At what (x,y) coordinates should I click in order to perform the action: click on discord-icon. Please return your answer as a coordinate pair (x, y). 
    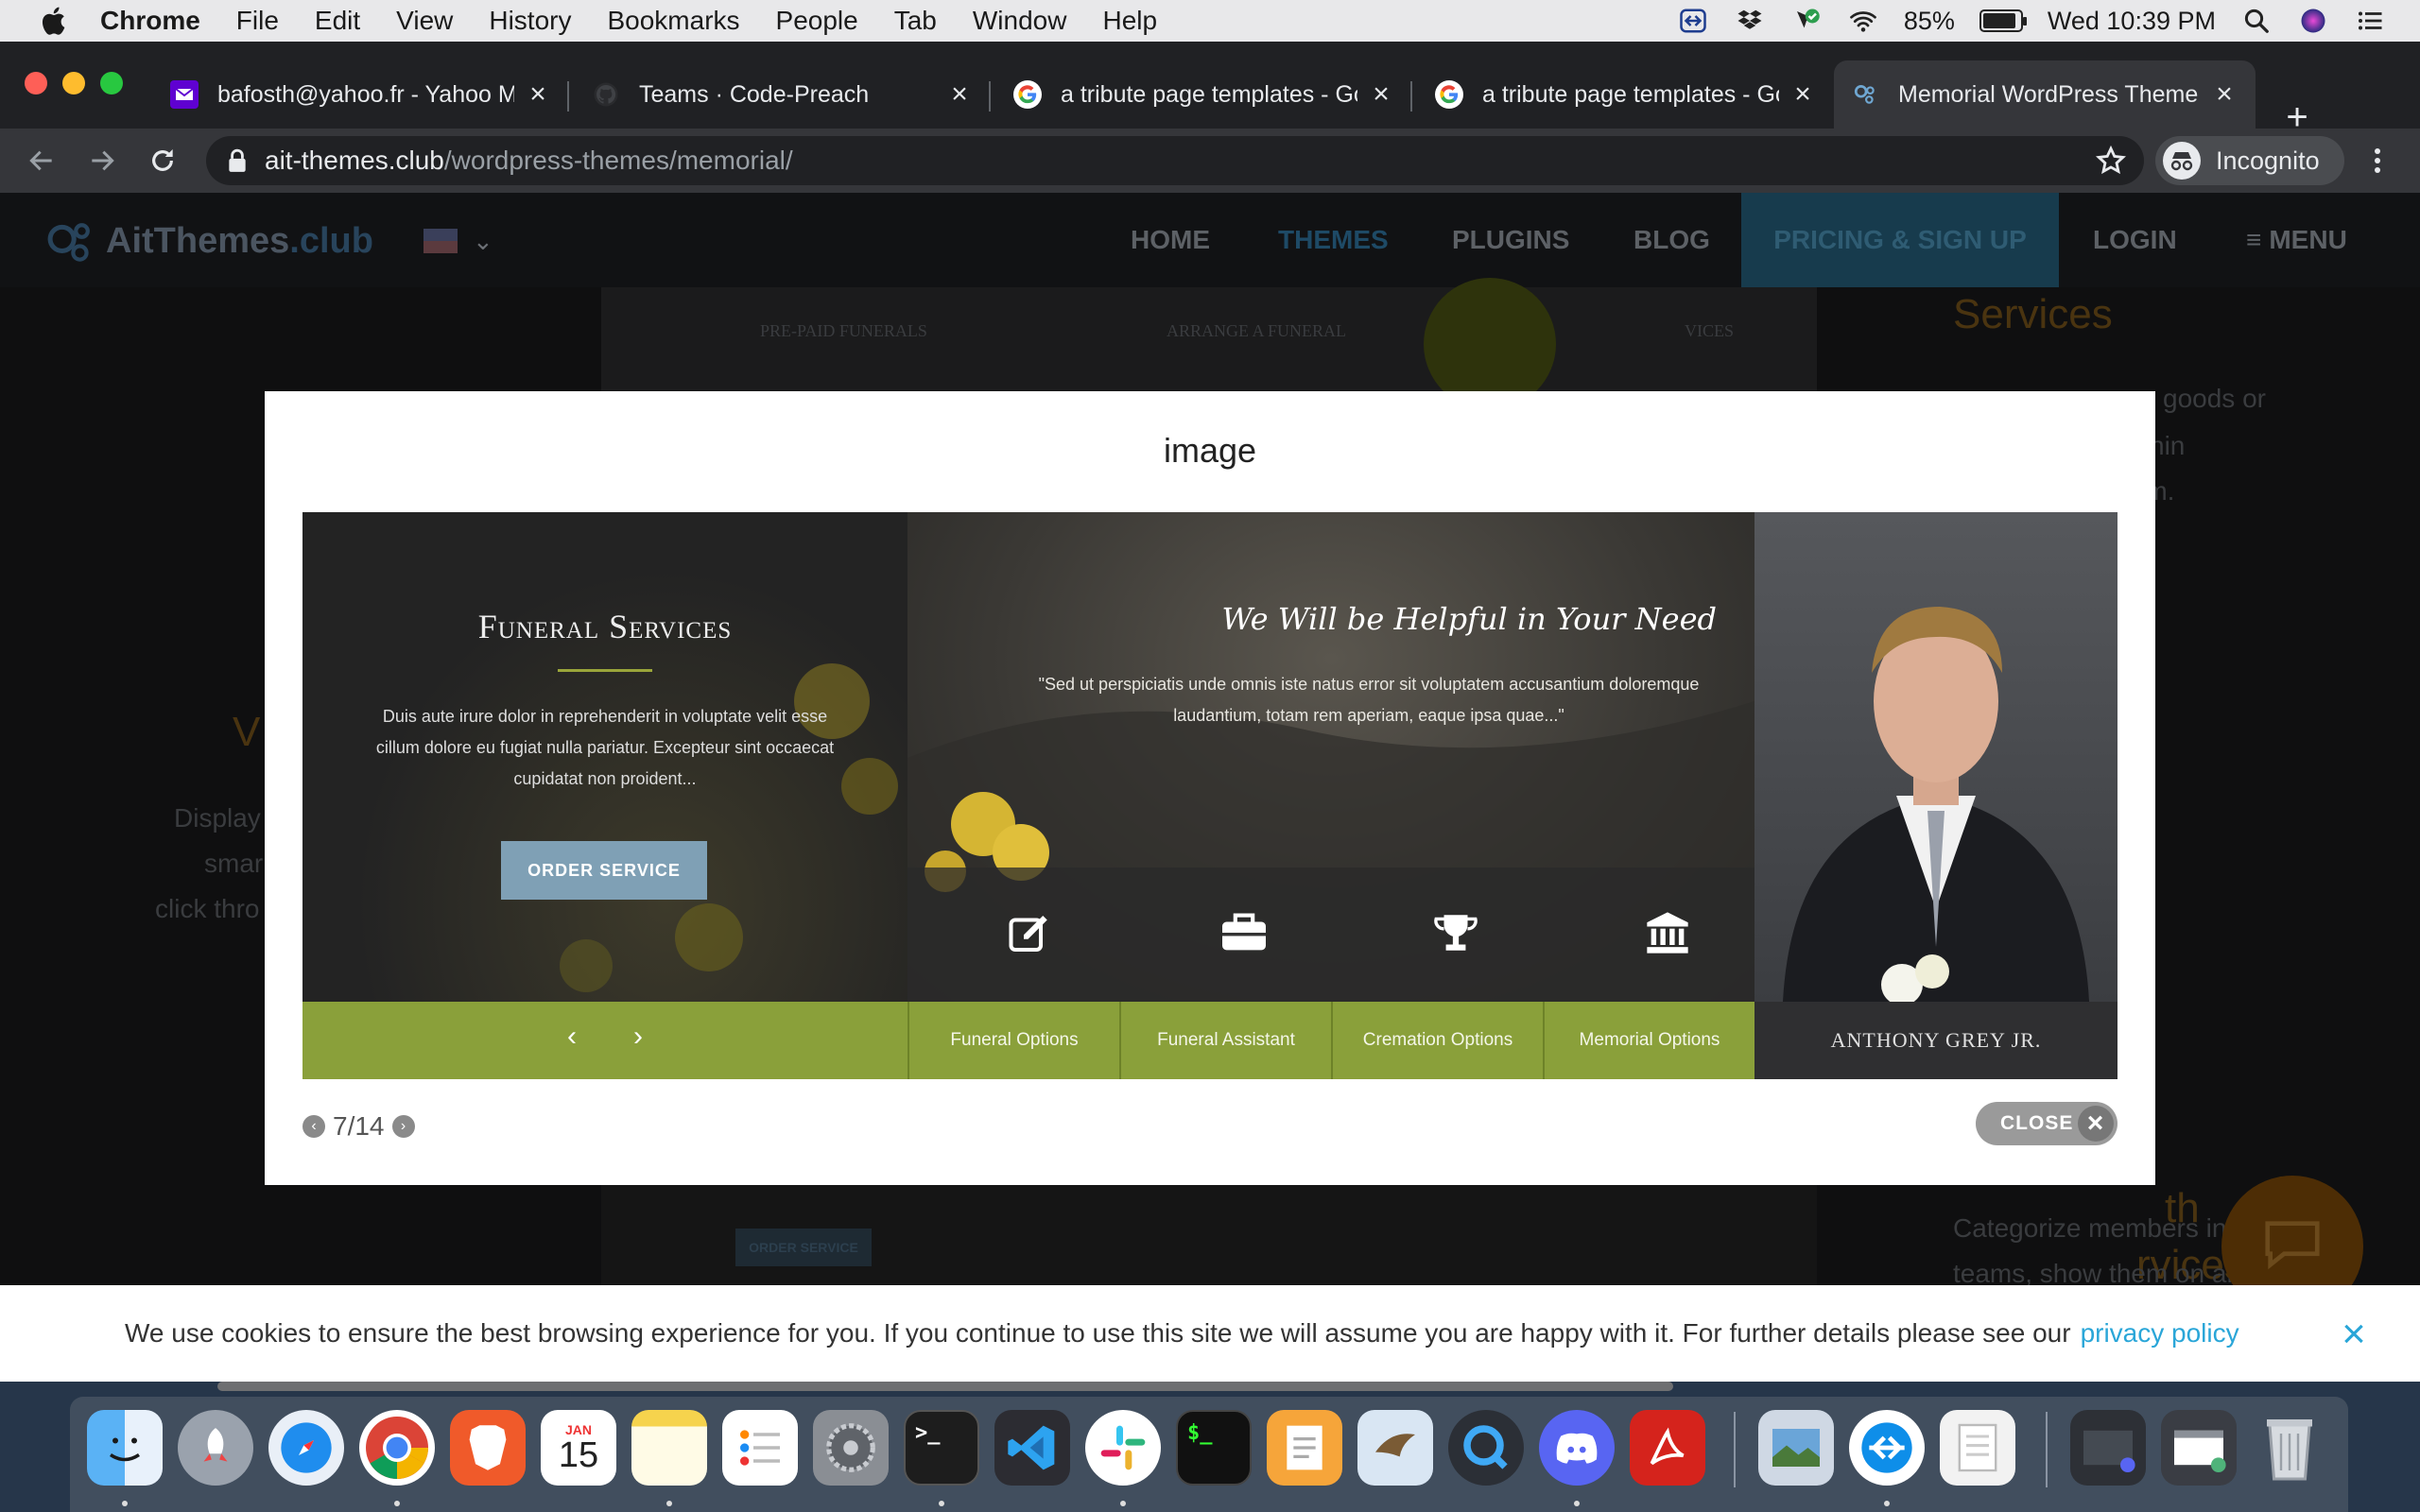
    Looking at the image, I should click on (1577, 1448).